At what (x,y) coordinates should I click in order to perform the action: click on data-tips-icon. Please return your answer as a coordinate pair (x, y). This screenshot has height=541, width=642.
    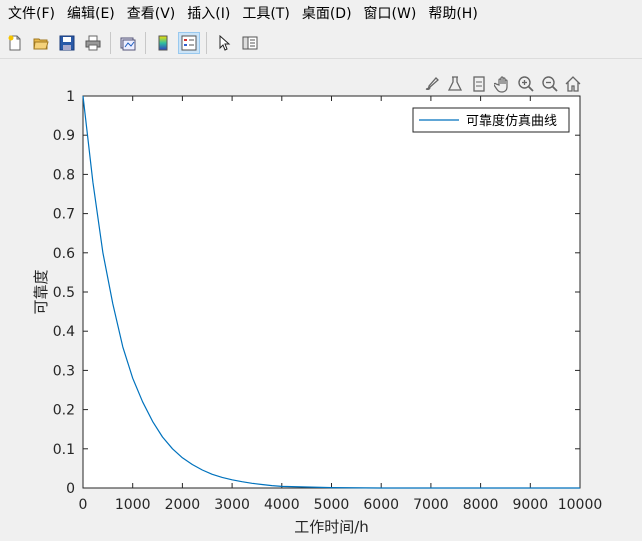
    Looking at the image, I should click on (456, 84).